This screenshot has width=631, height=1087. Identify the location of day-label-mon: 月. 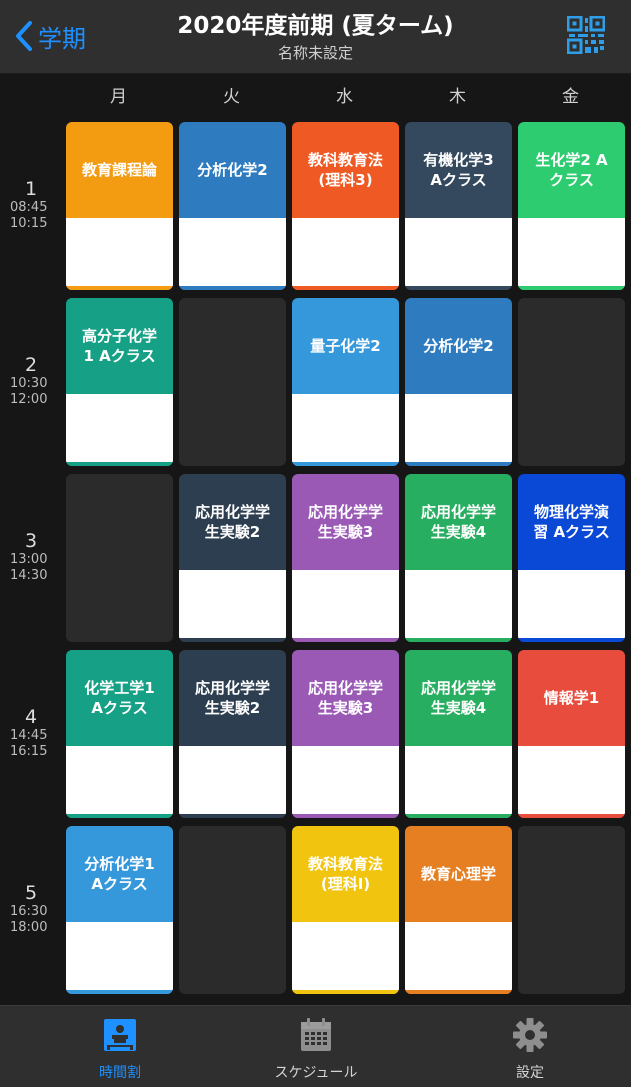
(118, 97).